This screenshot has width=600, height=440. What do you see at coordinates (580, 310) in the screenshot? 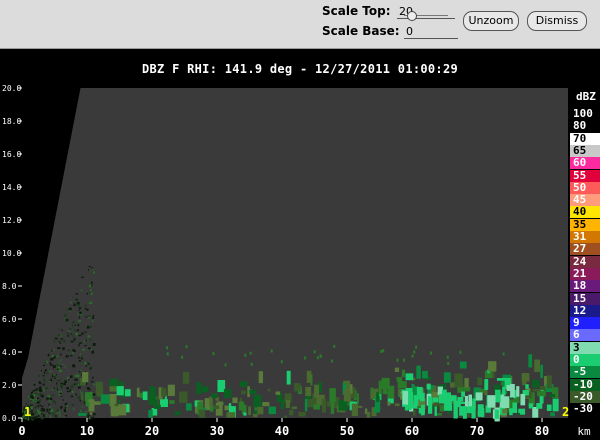
I see `colorbar-label: 12` at bounding box center [580, 310].